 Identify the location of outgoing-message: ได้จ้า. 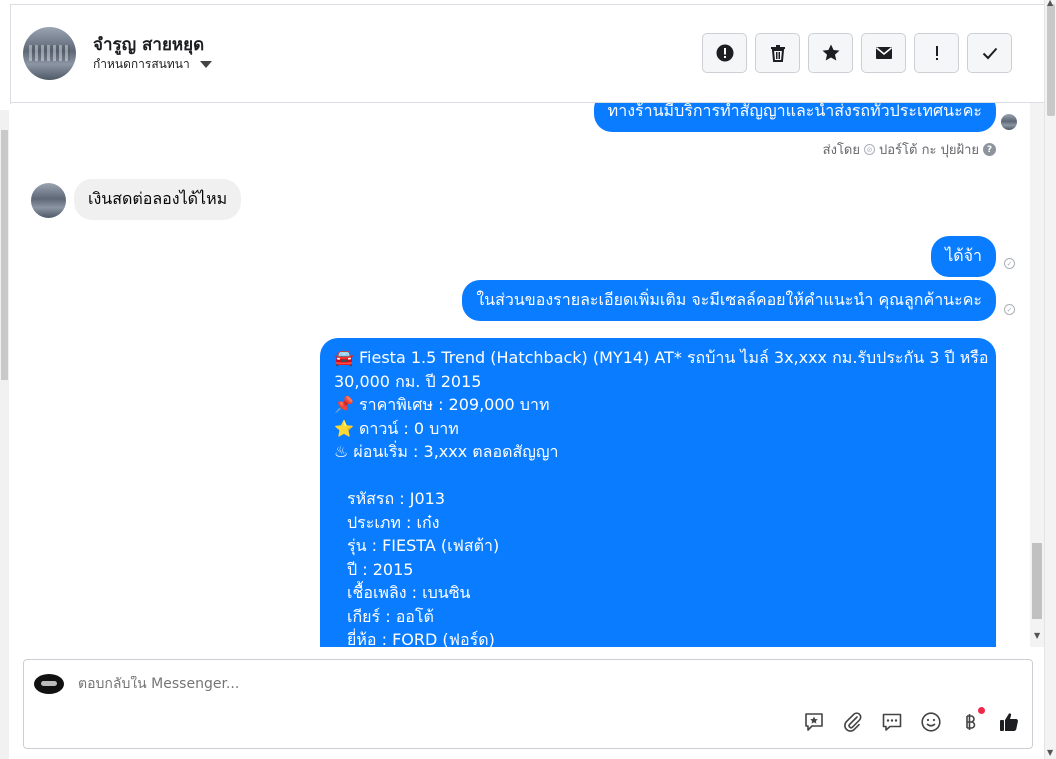
(963, 256).